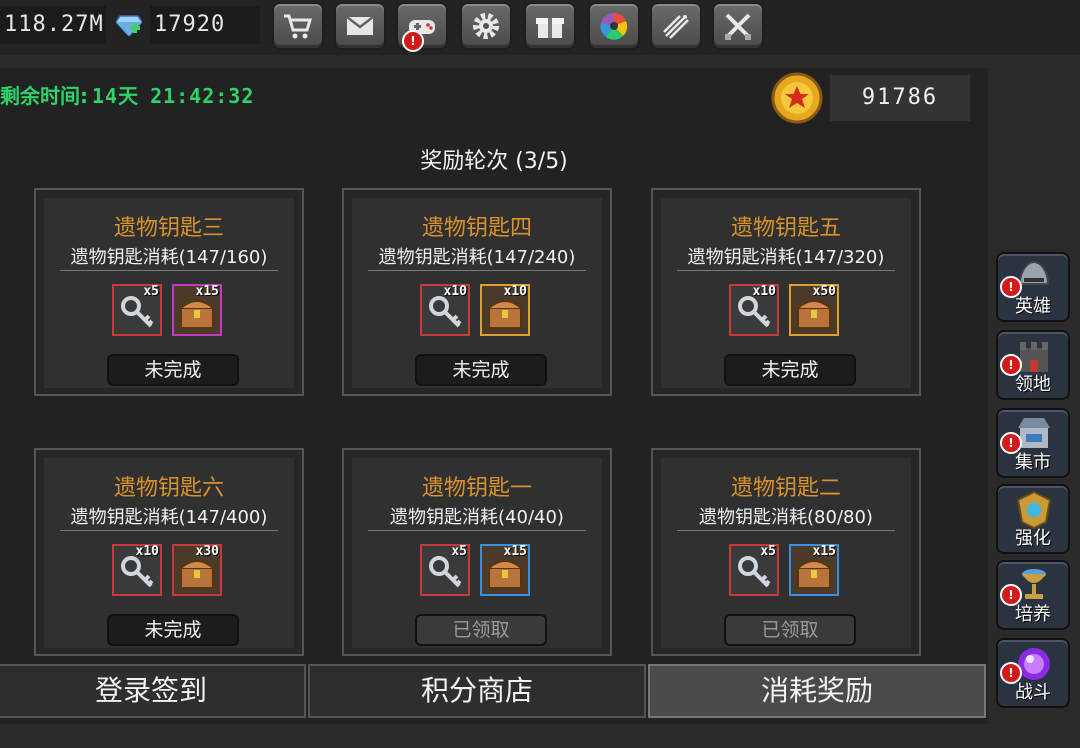  Describe the element at coordinates (44, 96) in the screenshot. I see `remaining-label: 剩余时间:` at that location.